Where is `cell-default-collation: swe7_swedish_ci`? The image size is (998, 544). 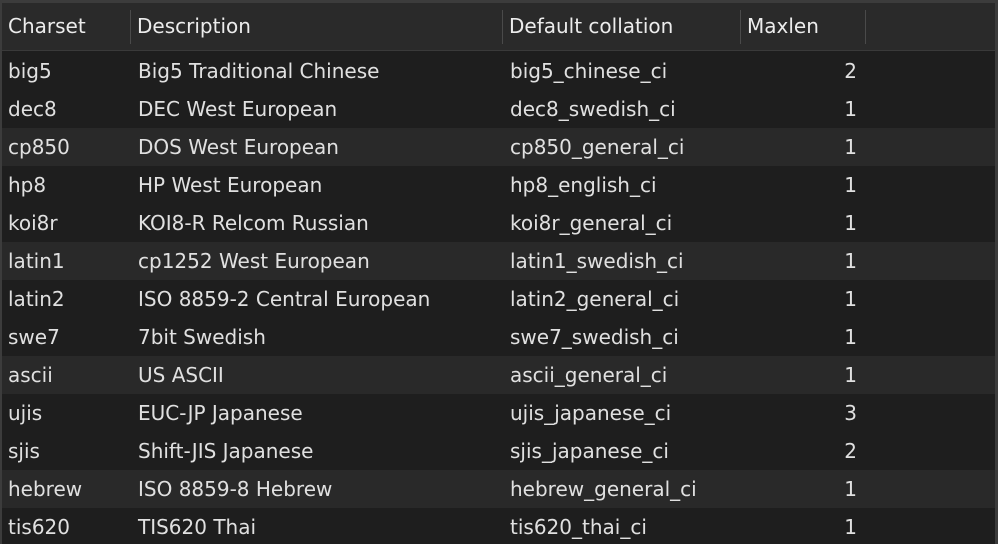 cell-default-collation: swe7_swedish_ci is located at coordinates (594, 337).